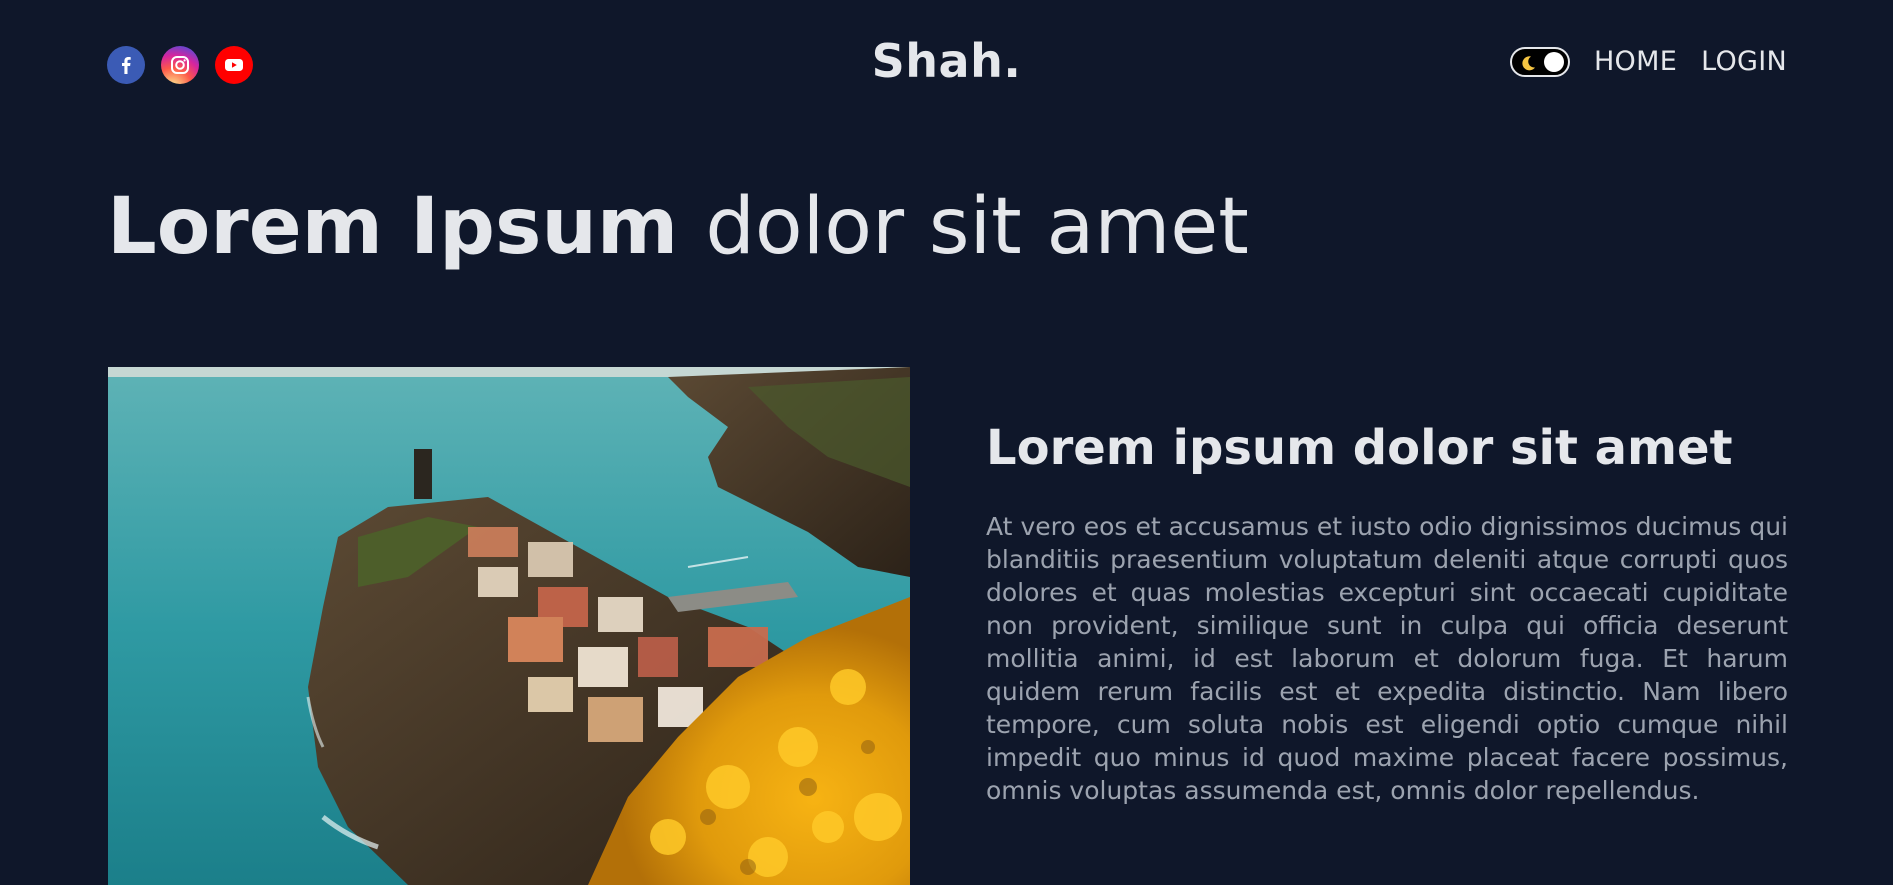 The image size is (1893, 885). What do you see at coordinates (1553, 61) in the screenshot?
I see `toggle-knob` at bounding box center [1553, 61].